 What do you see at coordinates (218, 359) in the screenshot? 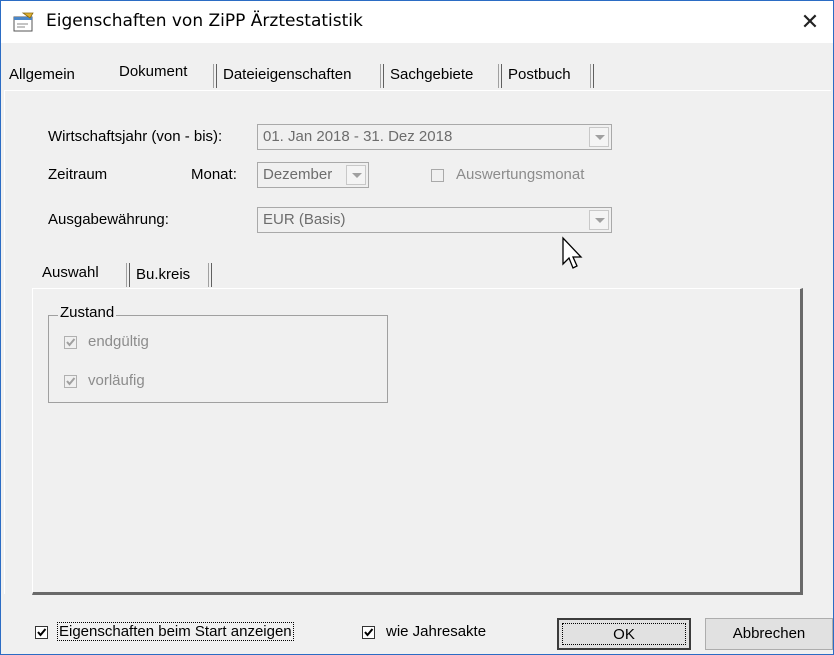
I see `zustand-groupbox` at bounding box center [218, 359].